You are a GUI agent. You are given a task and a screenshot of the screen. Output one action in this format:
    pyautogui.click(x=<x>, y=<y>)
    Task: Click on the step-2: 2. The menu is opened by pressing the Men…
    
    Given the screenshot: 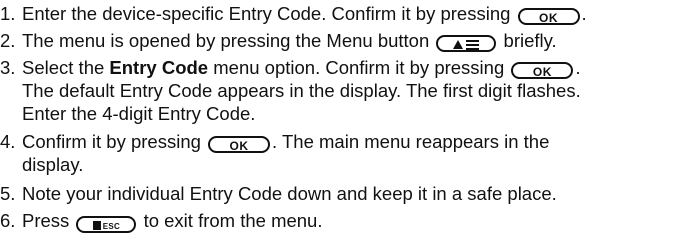 What is the action you would take?
    pyautogui.click(x=343, y=40)
    